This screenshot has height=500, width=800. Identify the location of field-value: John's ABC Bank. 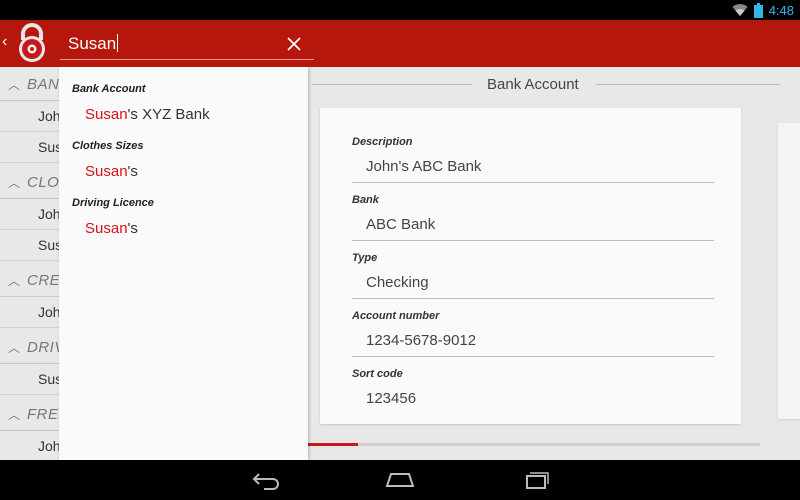
(533, 170).